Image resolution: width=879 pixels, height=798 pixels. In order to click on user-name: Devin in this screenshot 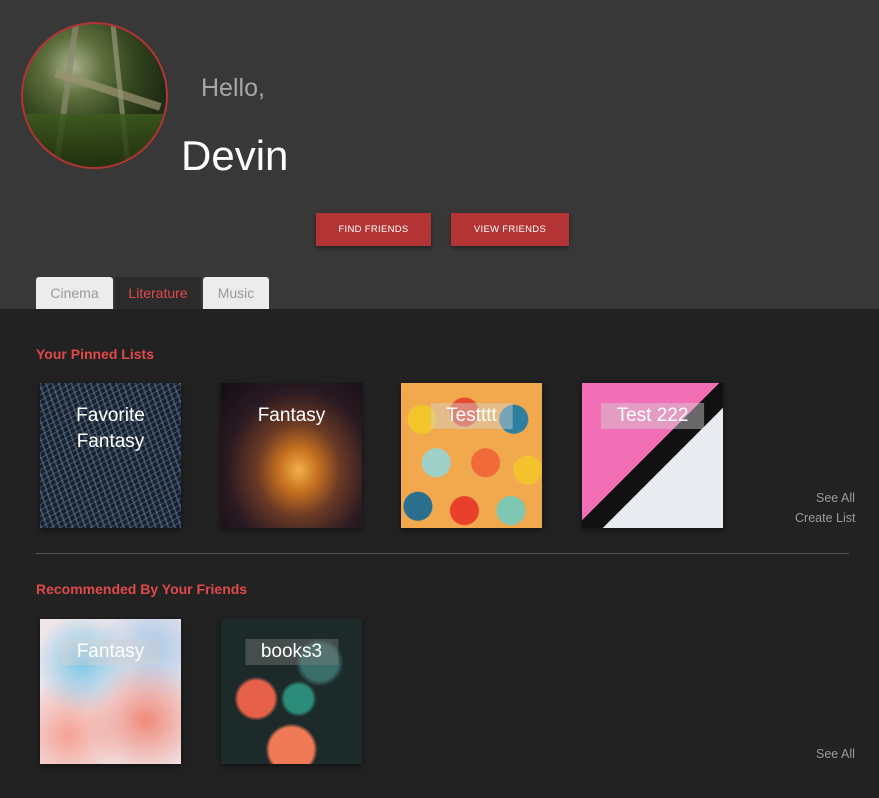, I will do `click(235, 155)`.